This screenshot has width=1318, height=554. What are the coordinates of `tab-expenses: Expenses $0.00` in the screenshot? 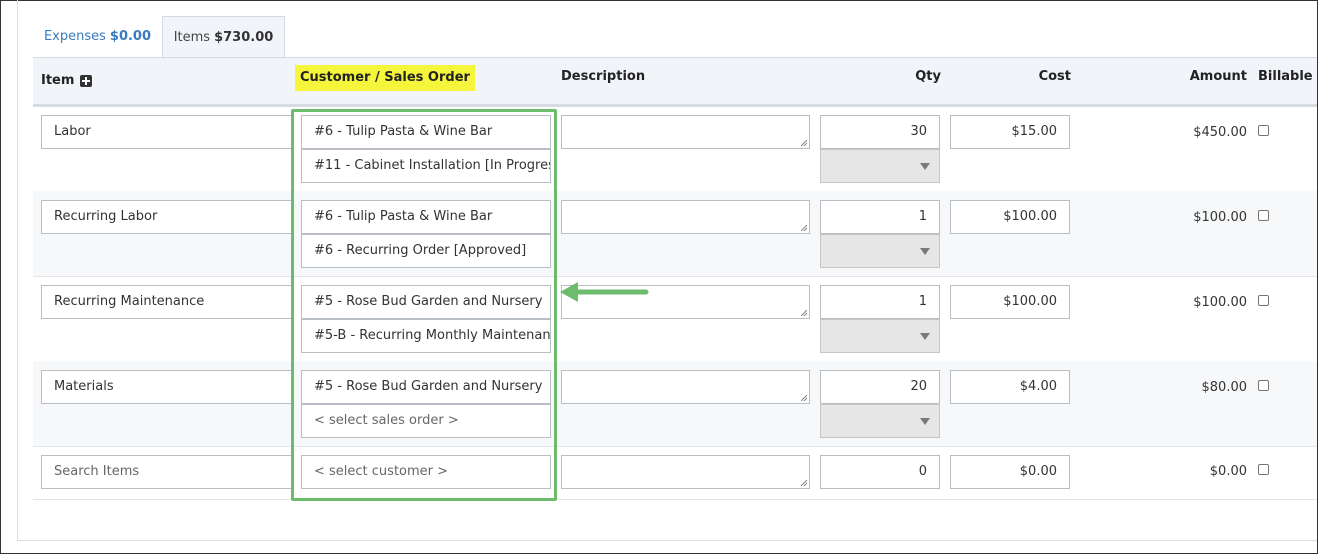 It's located at (97, 36).